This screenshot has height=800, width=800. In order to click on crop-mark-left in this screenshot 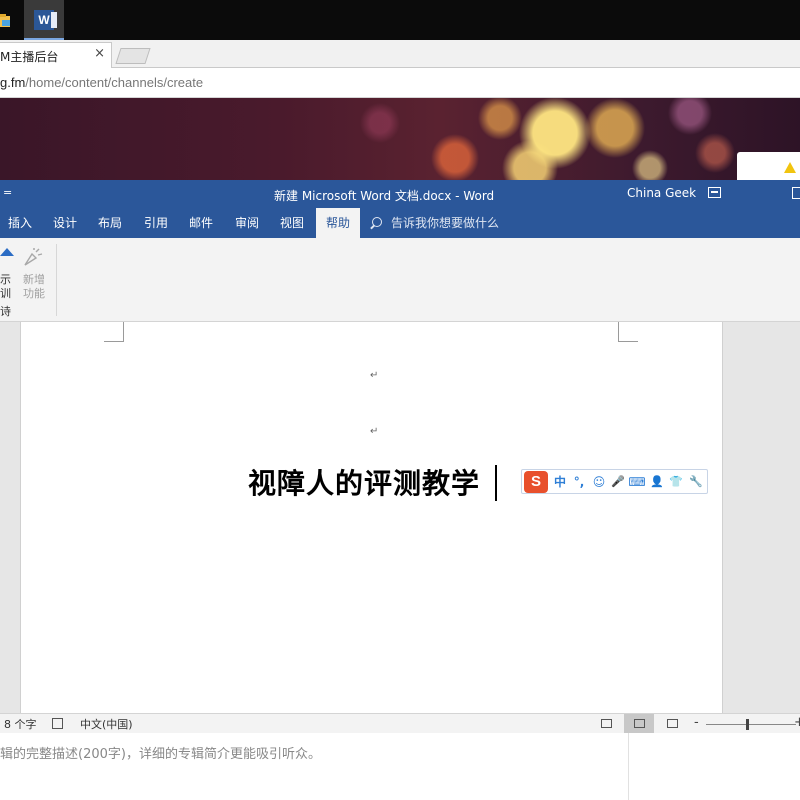, I will do `click(114, 332)`.